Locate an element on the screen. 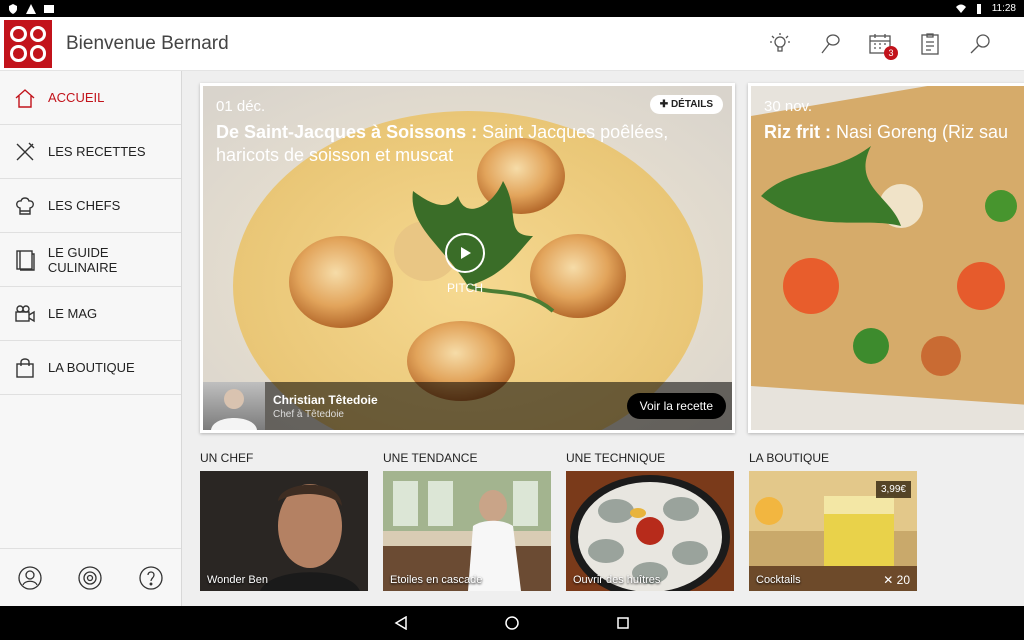  warning-icon is located at coordinates (31, 8).